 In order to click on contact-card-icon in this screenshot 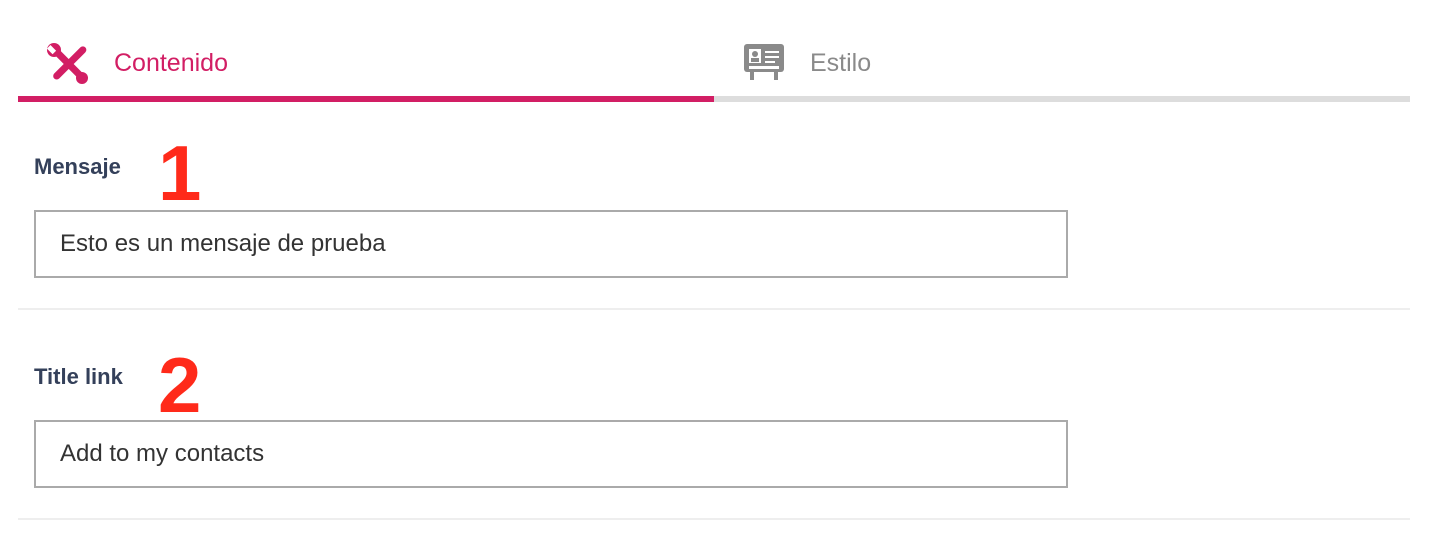, I will do `click(764, 62)`.